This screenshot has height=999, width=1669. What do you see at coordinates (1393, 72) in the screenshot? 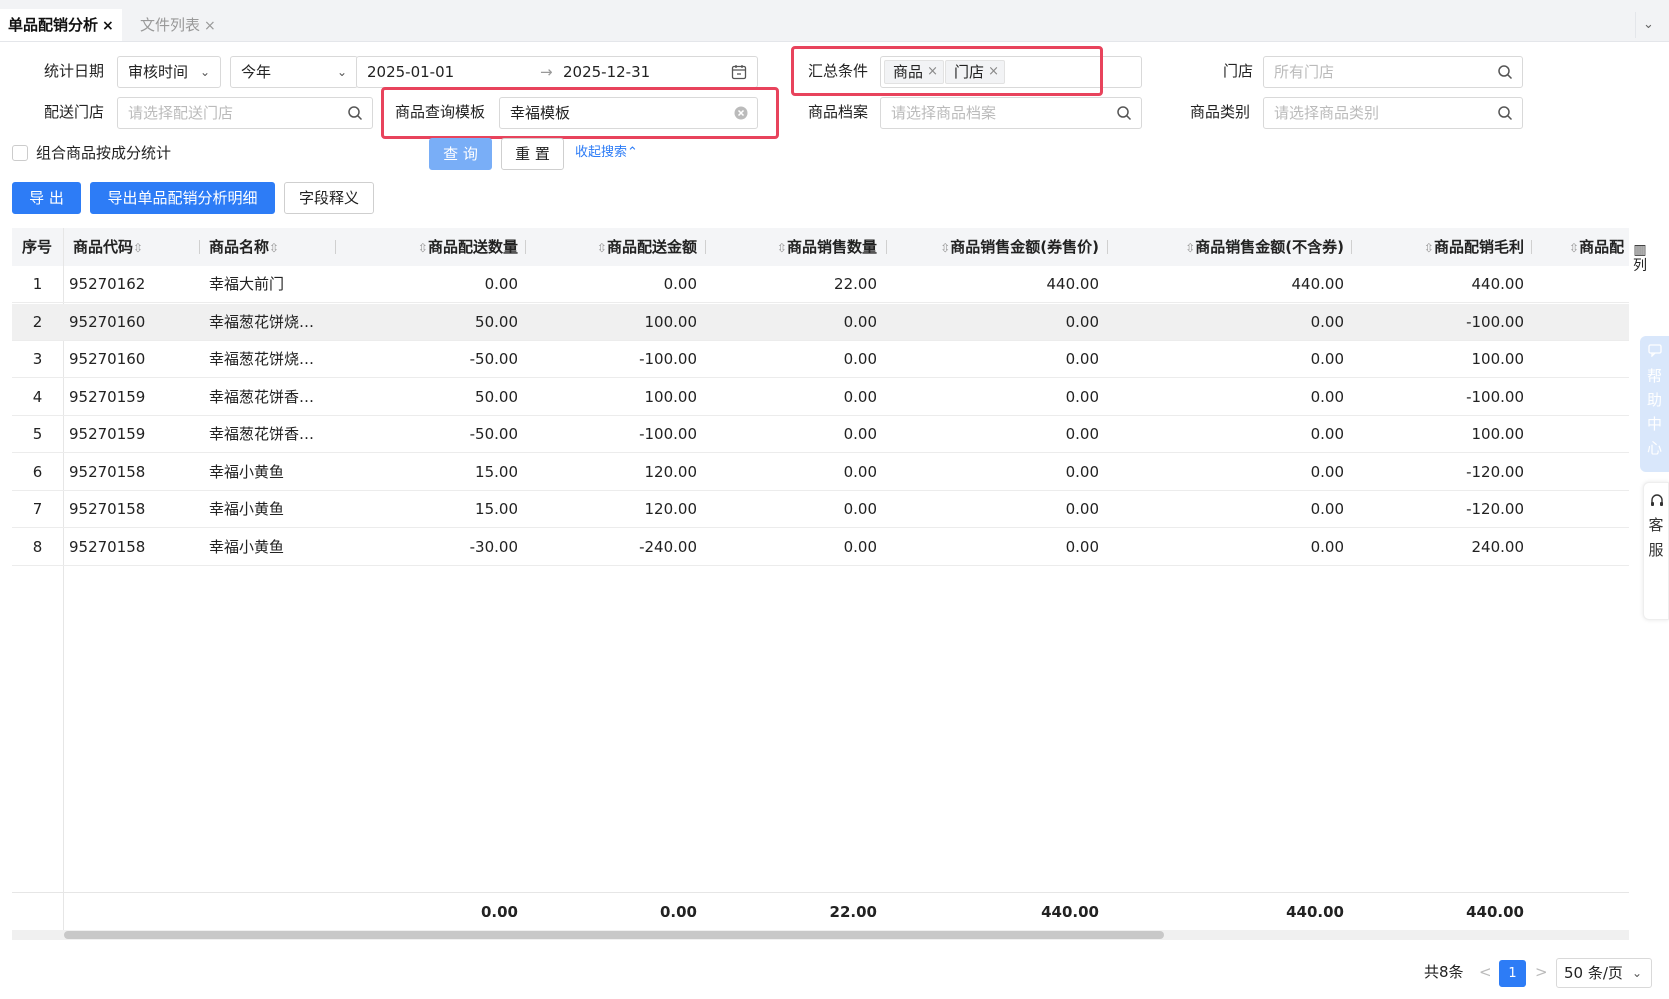
I see `store-input: 所有门店` at bounding box center [1393, 72].